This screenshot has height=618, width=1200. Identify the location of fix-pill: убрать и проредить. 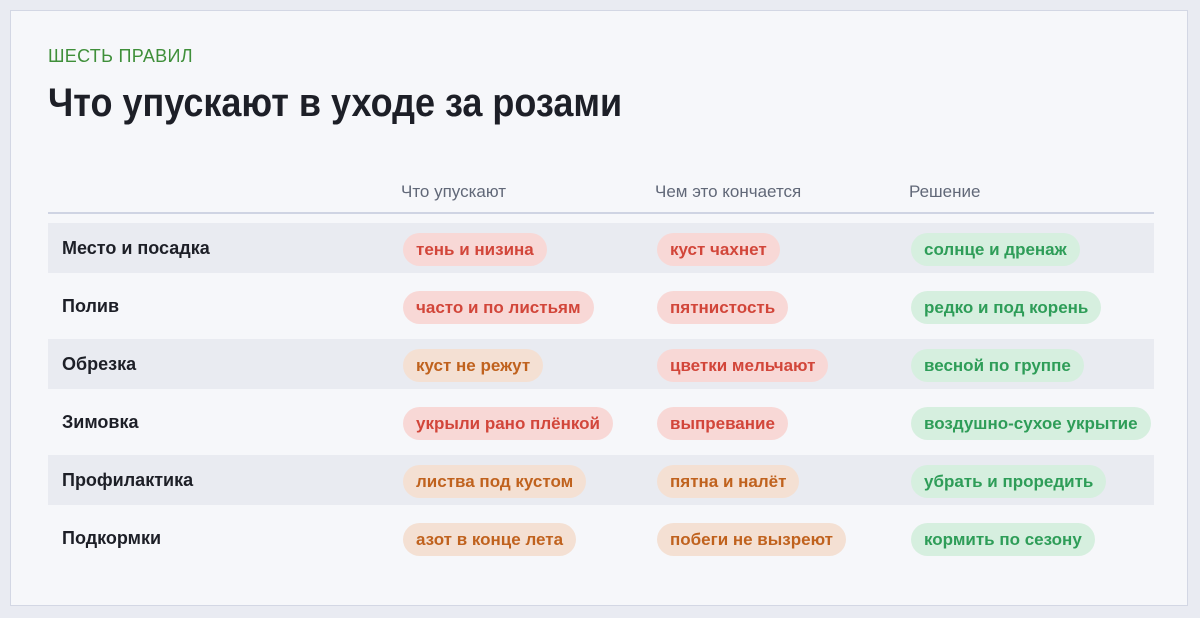
(1009, 481).